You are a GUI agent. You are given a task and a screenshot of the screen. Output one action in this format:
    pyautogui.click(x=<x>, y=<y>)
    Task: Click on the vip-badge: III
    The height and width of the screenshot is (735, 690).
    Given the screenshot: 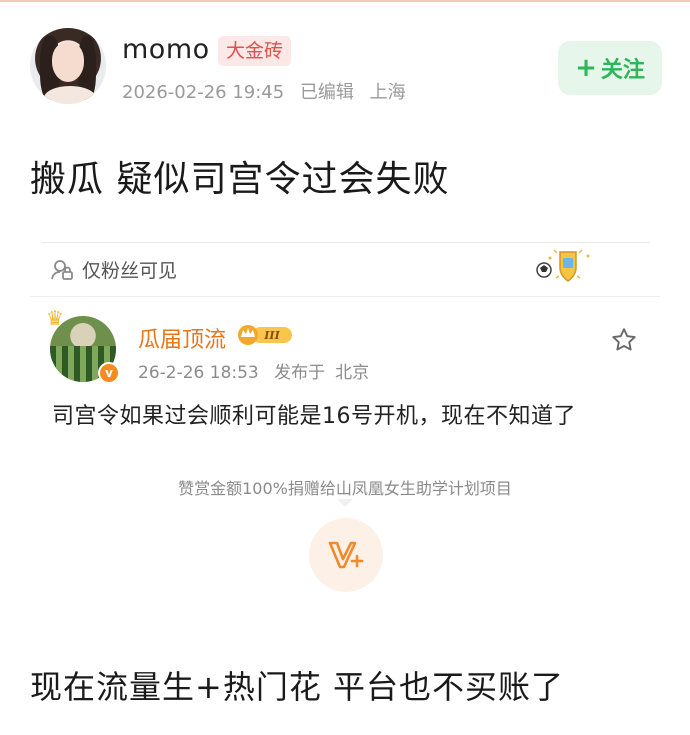 What is the action you would take?
    pyautogui.click(x=265, y=335)
    